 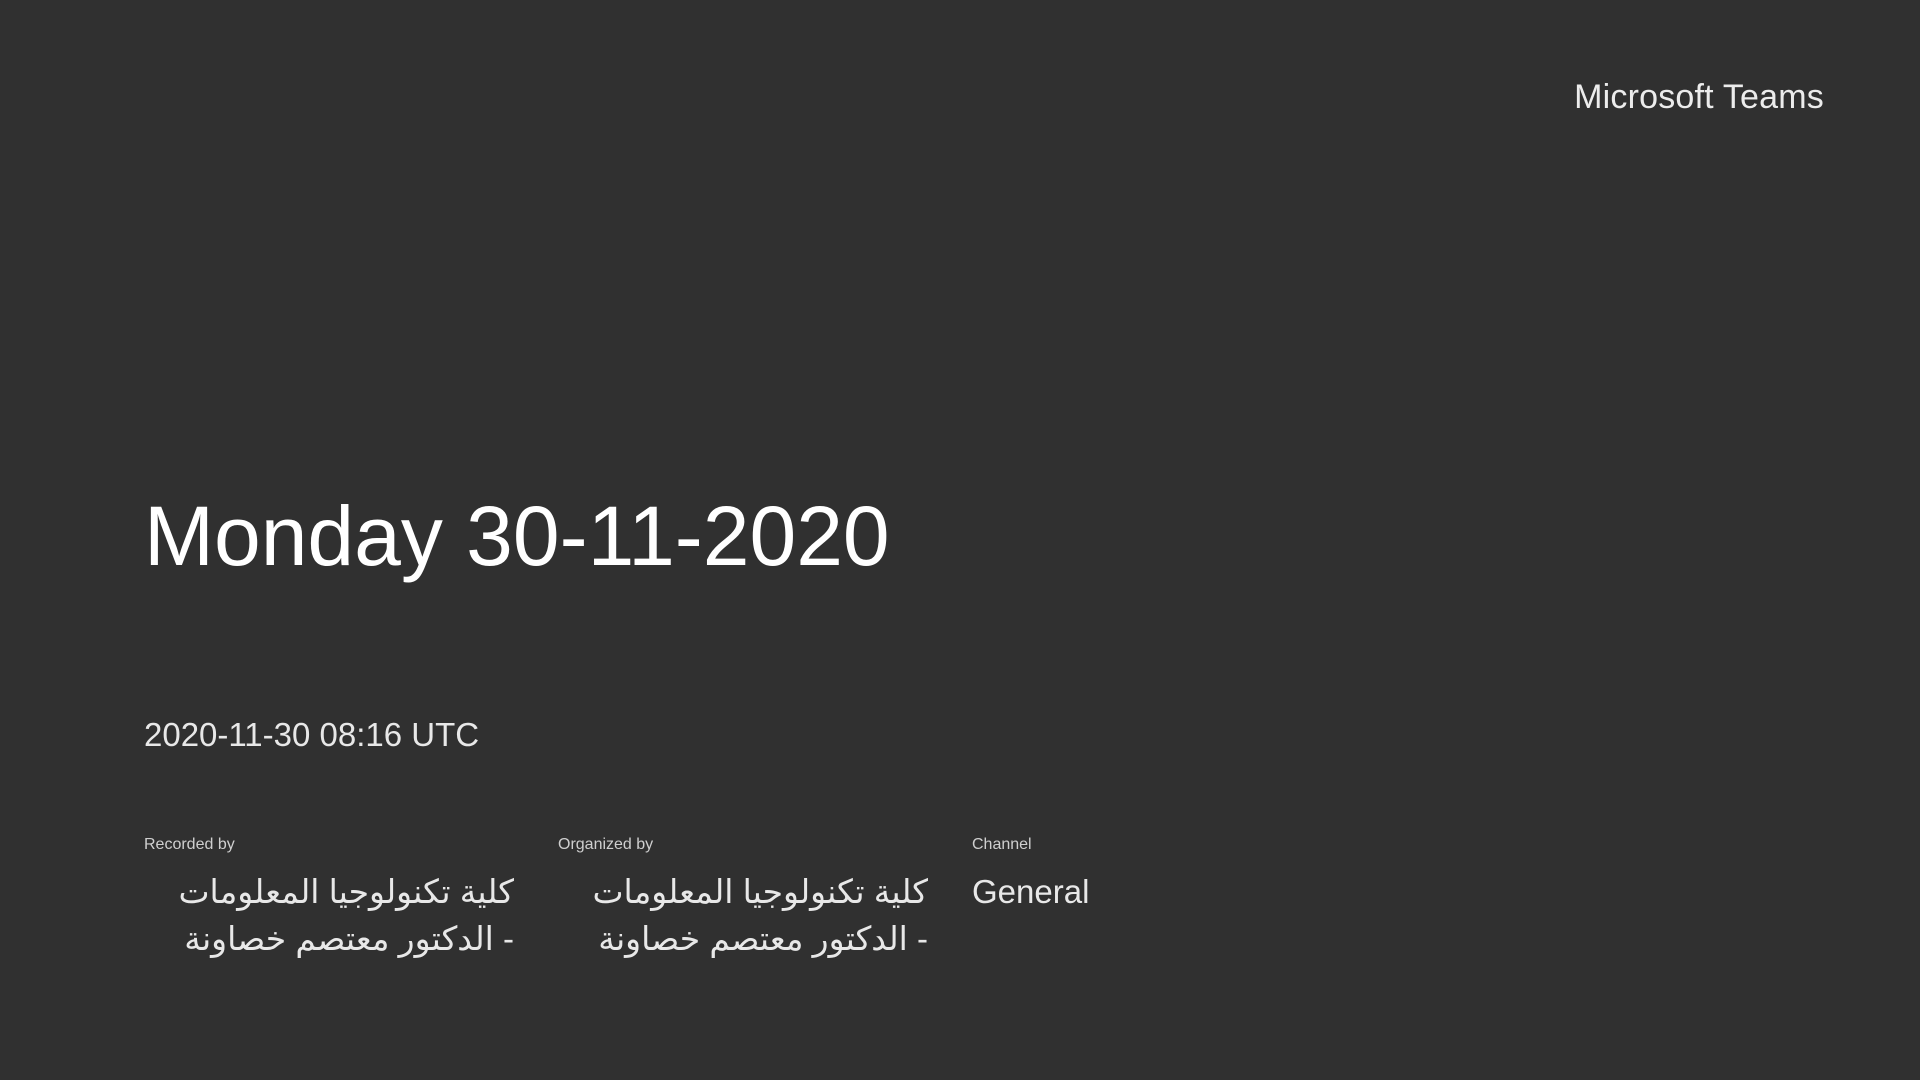 I want to click on channel-label: Channel, so click(x=1002, y=844).